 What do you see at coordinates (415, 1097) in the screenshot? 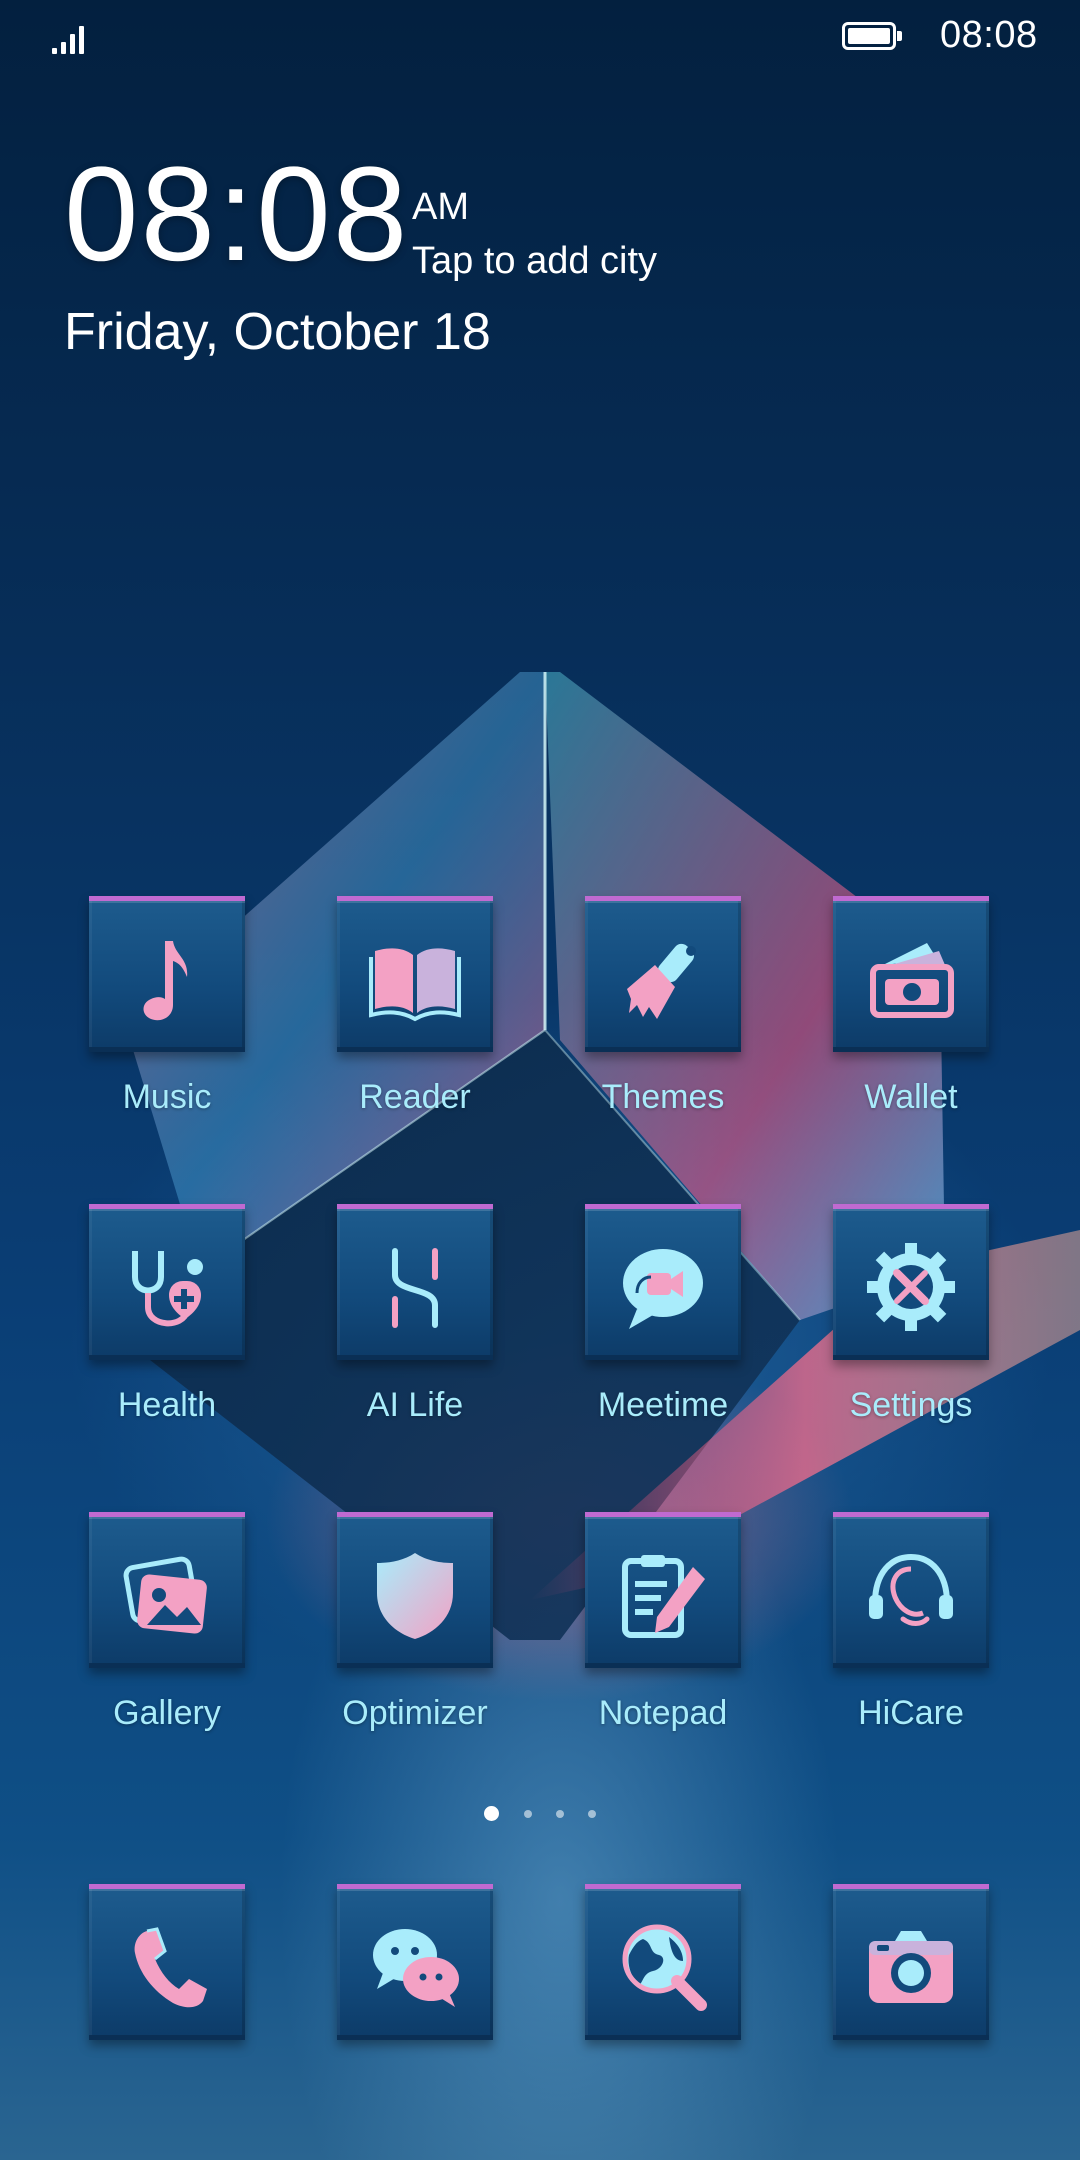
I see `app-label: Reader` at bounding box center [415, 1097].